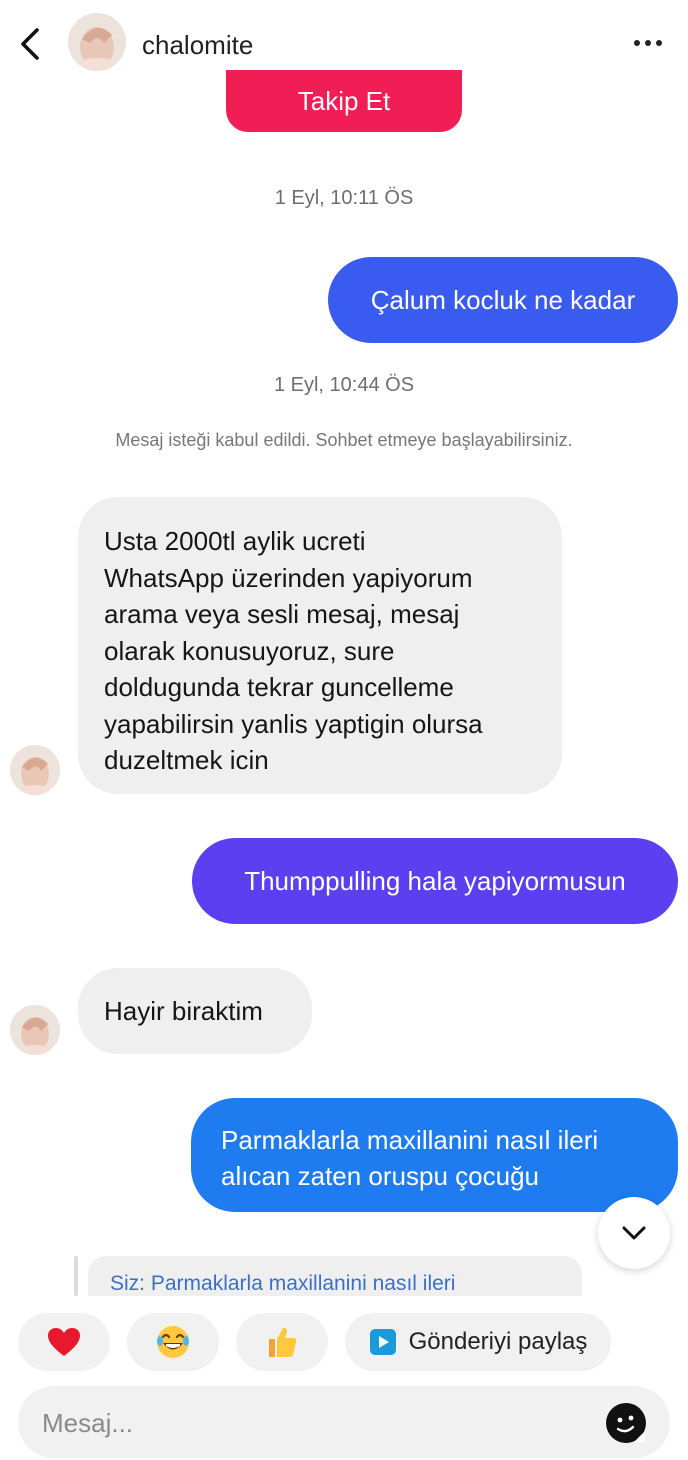 The height and width of the screenshot is (1460, 688). I want to click on incoming-message-bubble: Hayir biraktim, so click(195, 1011).